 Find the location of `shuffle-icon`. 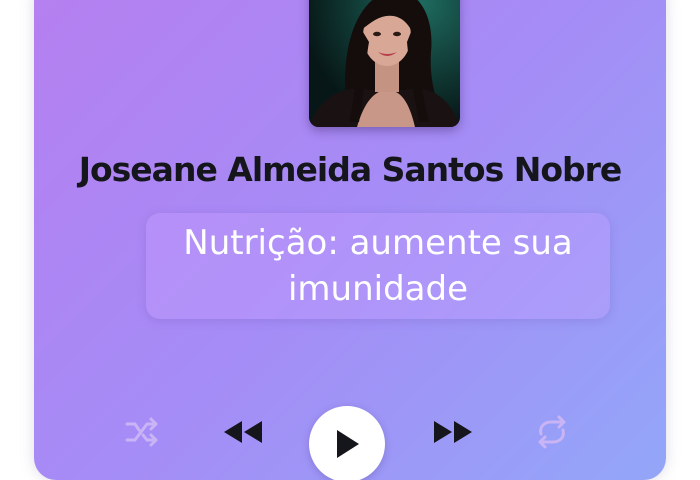

shuffle-icon is located at coordinates (141, 432).